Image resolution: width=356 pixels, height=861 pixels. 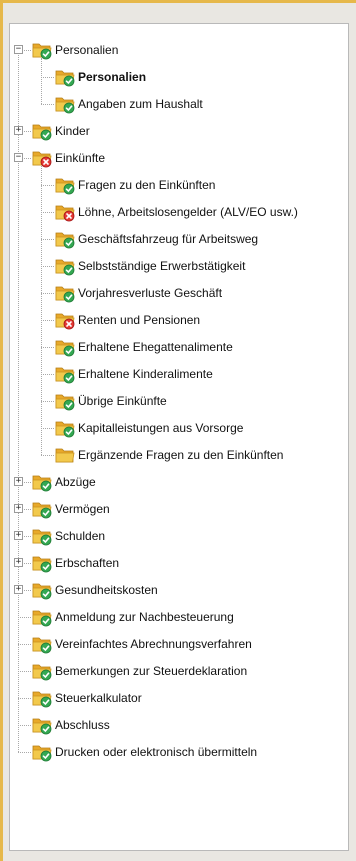 I want to click on tree-node: − Personalien, so click(x=179, y=49).